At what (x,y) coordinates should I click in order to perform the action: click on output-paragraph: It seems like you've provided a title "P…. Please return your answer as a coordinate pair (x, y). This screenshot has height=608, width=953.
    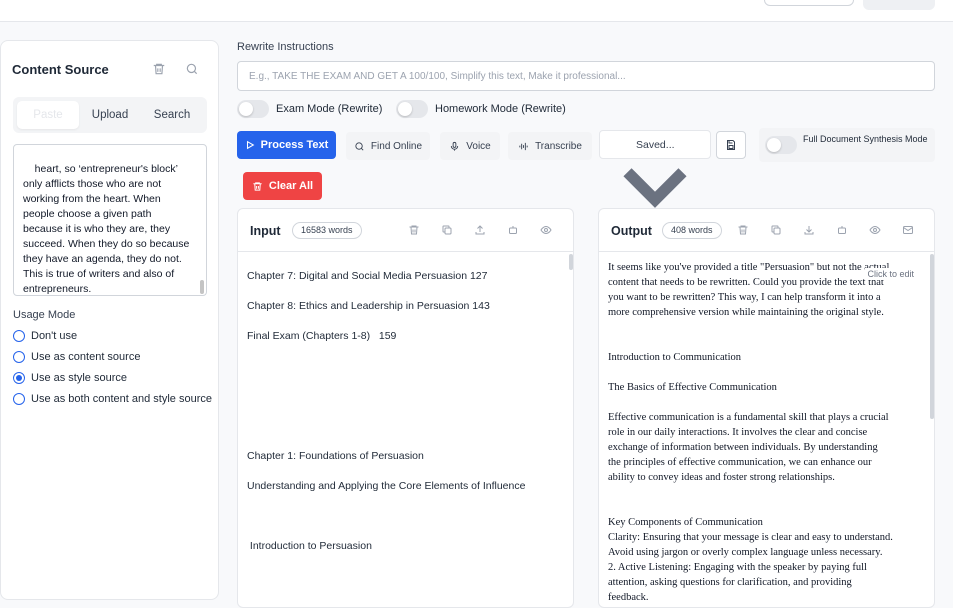
    Looking at the image, I should click on (748, 290).